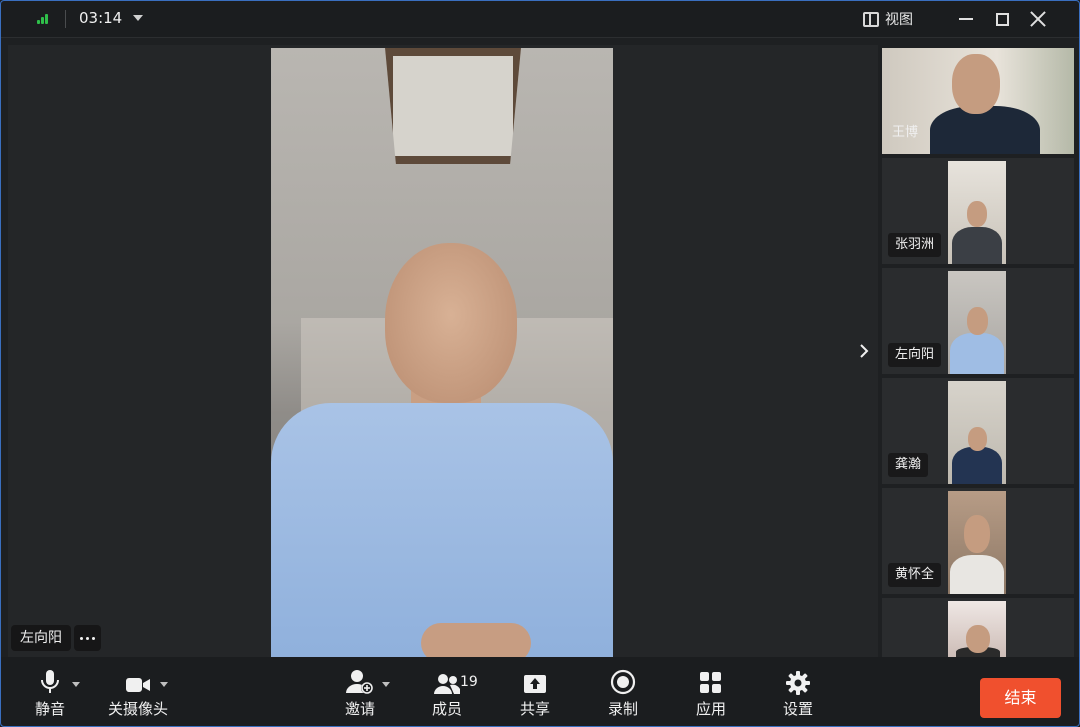  I want to click on mute-button: 静音, so click(50, 694).